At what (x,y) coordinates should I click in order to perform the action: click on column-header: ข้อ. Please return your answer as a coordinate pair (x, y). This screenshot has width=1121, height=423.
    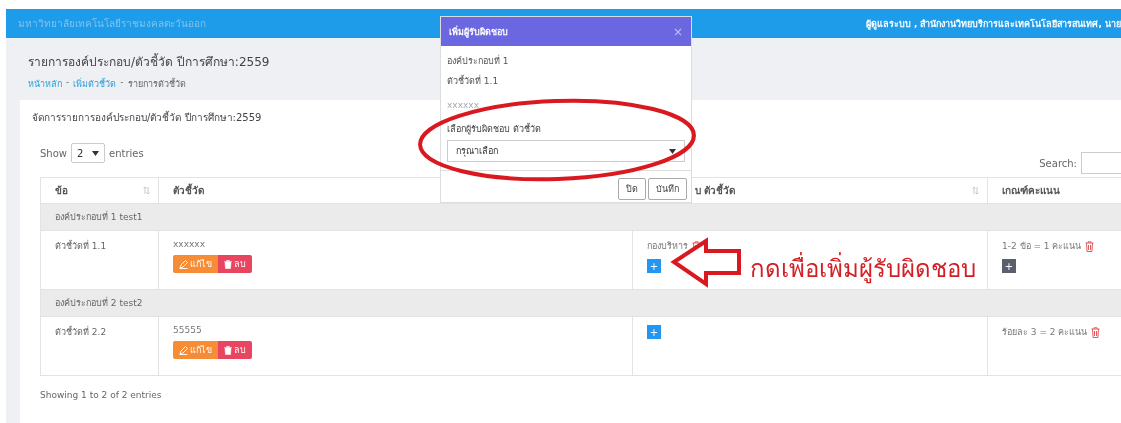
    Looking at the image, I should click on (61, 190).